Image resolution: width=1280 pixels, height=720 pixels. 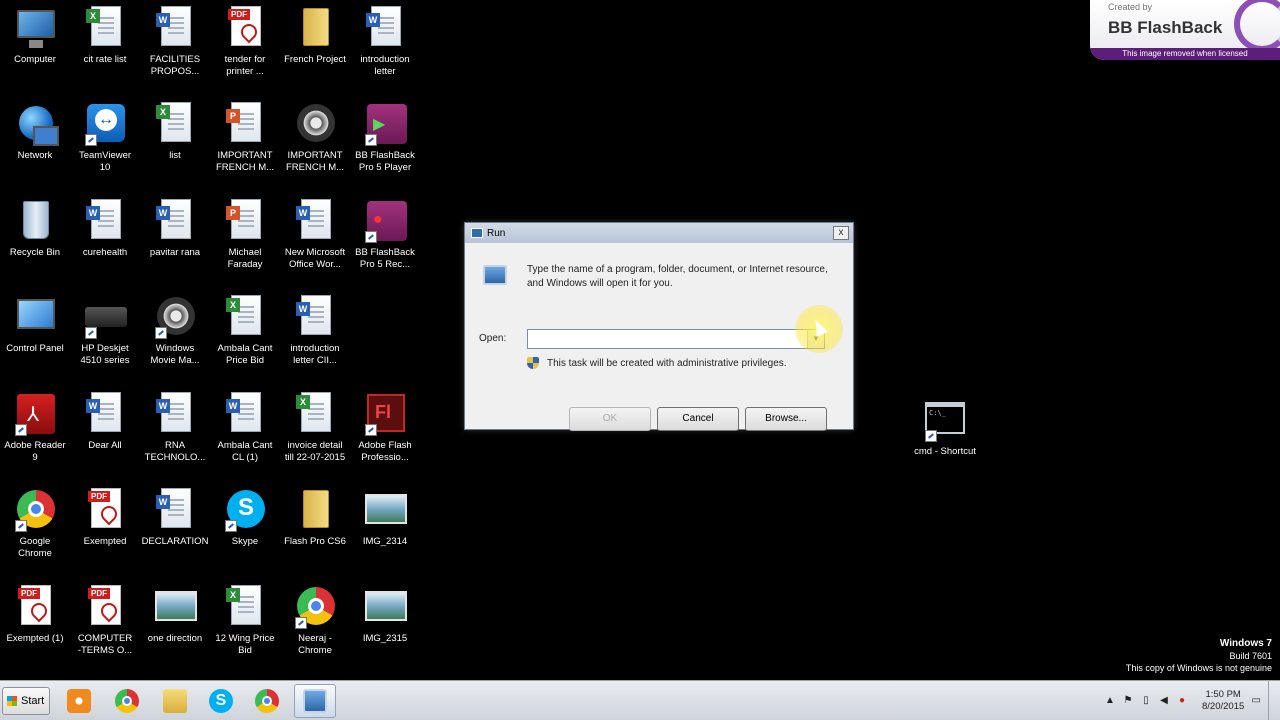 I want to click on network-icon: ▯, so click(x=1146, y=701).